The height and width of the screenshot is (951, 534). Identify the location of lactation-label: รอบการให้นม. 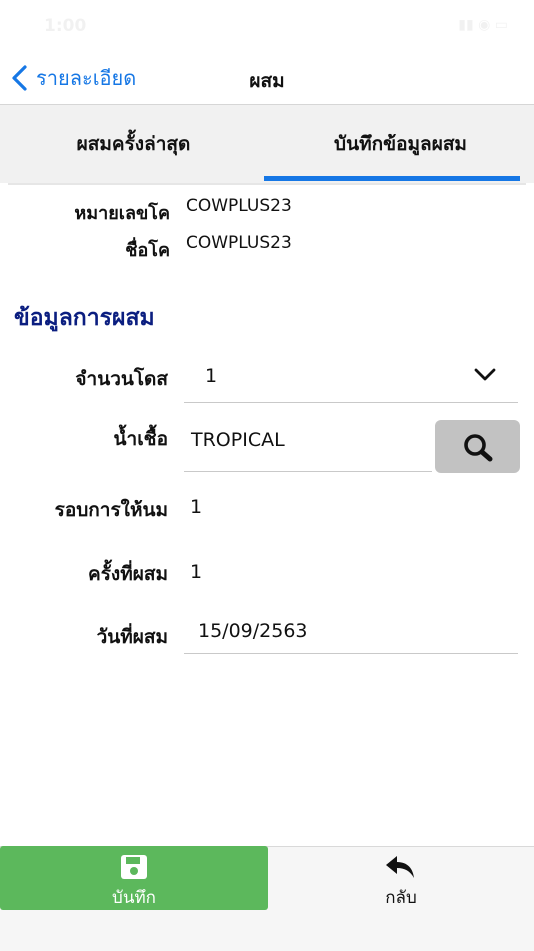
(111, 510).